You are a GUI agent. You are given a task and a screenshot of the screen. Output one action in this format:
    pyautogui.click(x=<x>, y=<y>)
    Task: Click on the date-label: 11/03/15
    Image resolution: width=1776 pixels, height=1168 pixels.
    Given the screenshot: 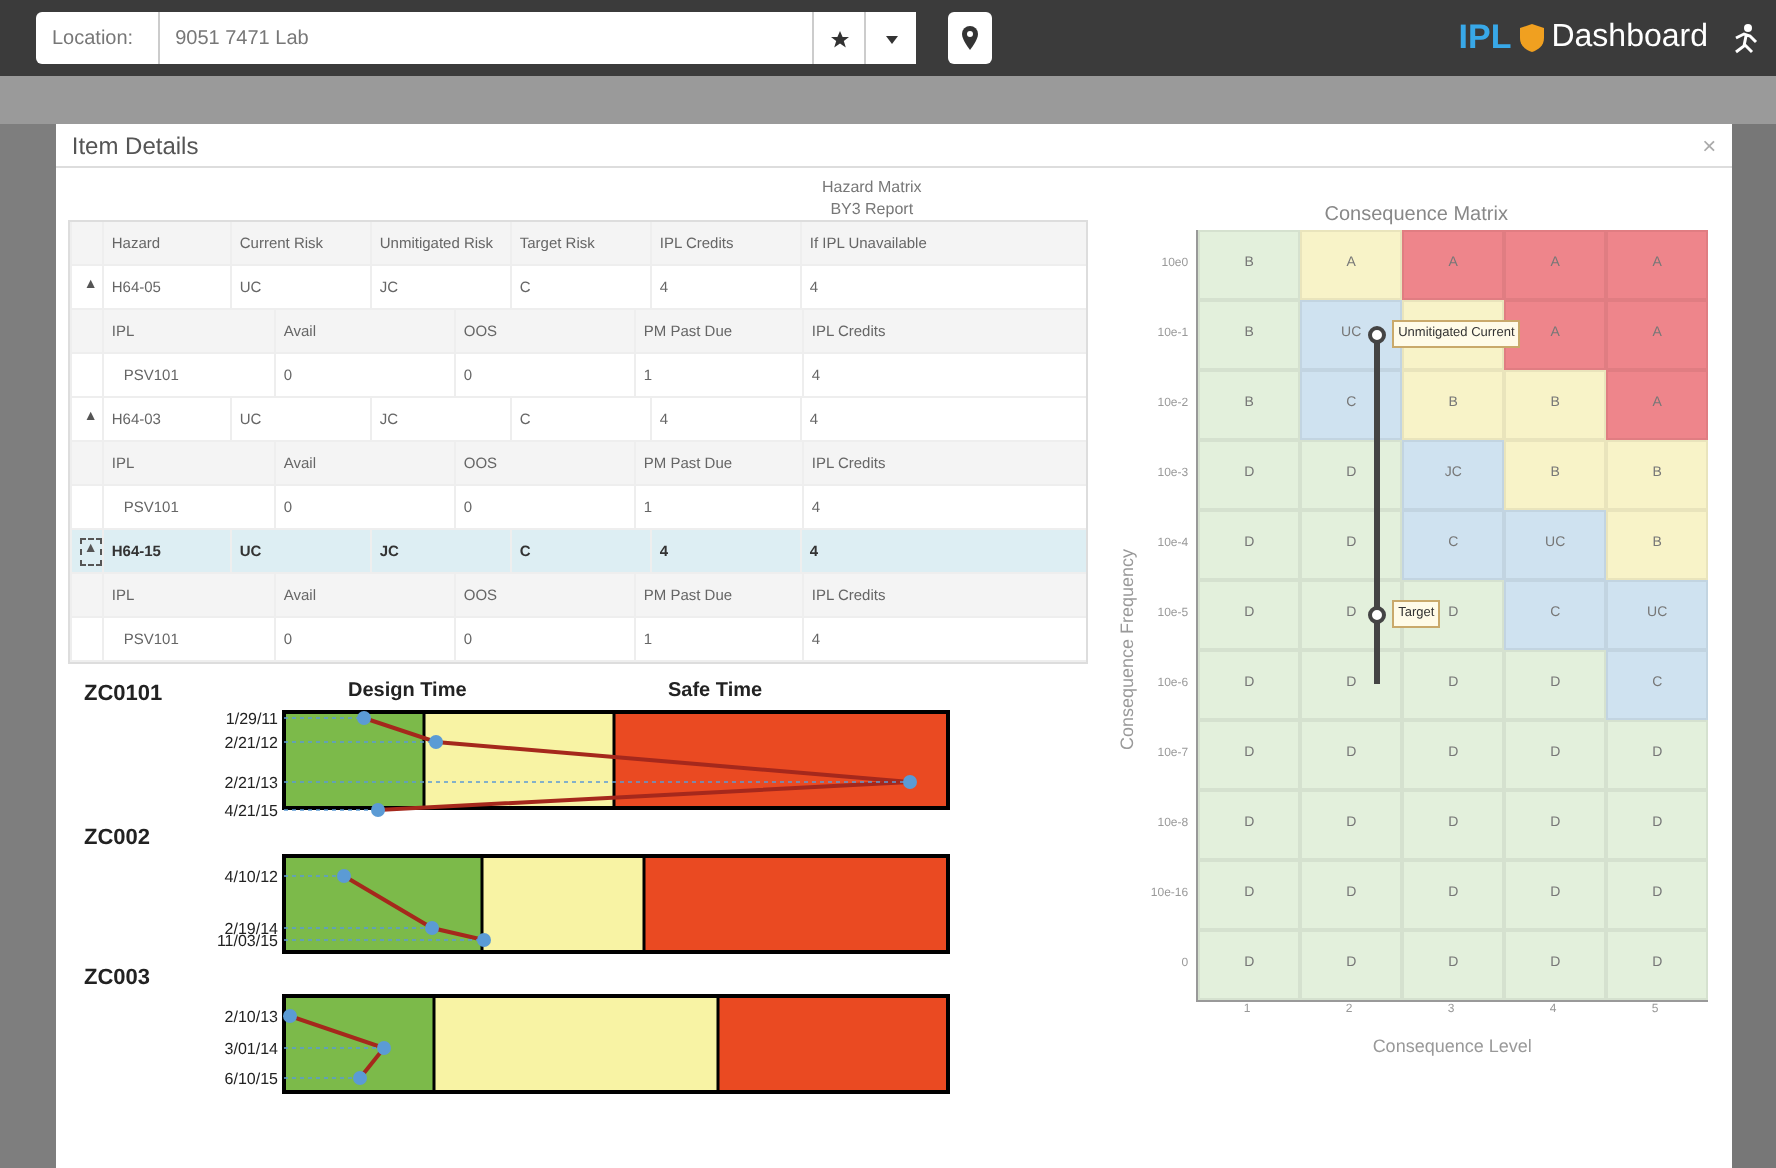 What is the action you would take?
    pyautogui.click(x=247, y=941)
    